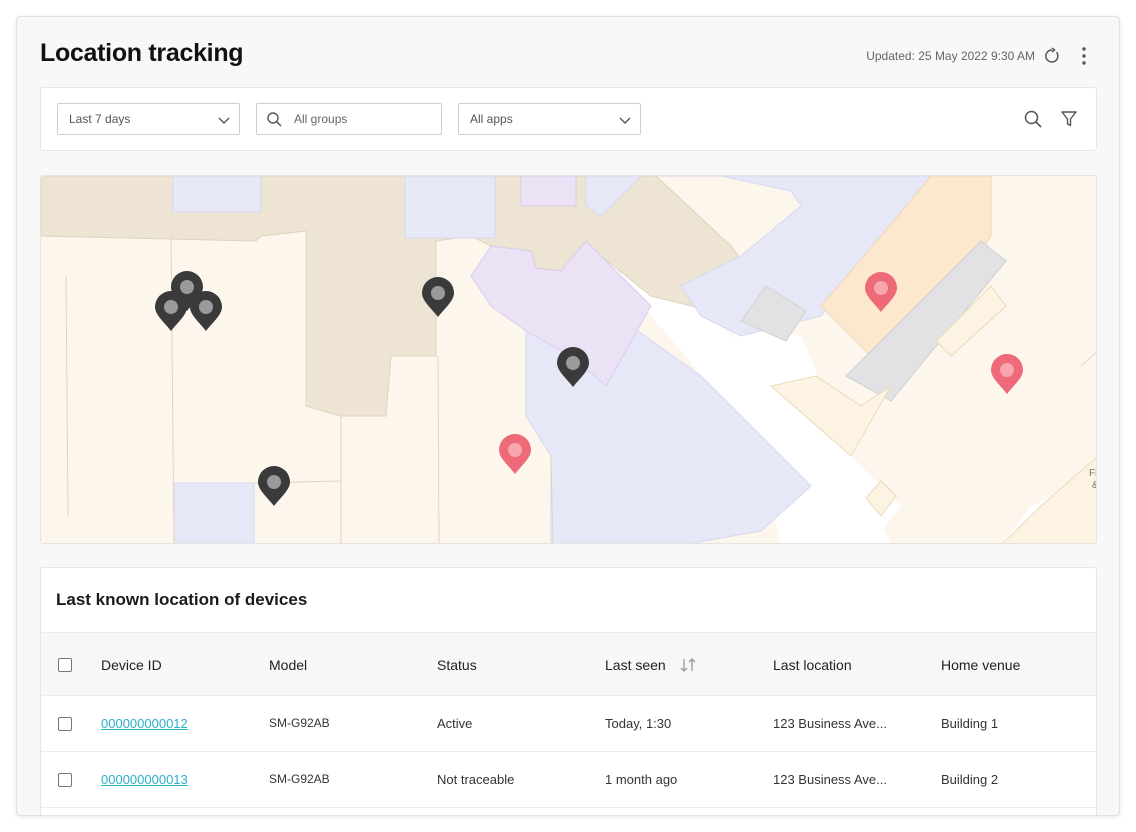 The image size is (1136, 832). Describe the element at coordinates (182, 599) in the screenshot. I see `table-title: Last known location of devices` at that location.